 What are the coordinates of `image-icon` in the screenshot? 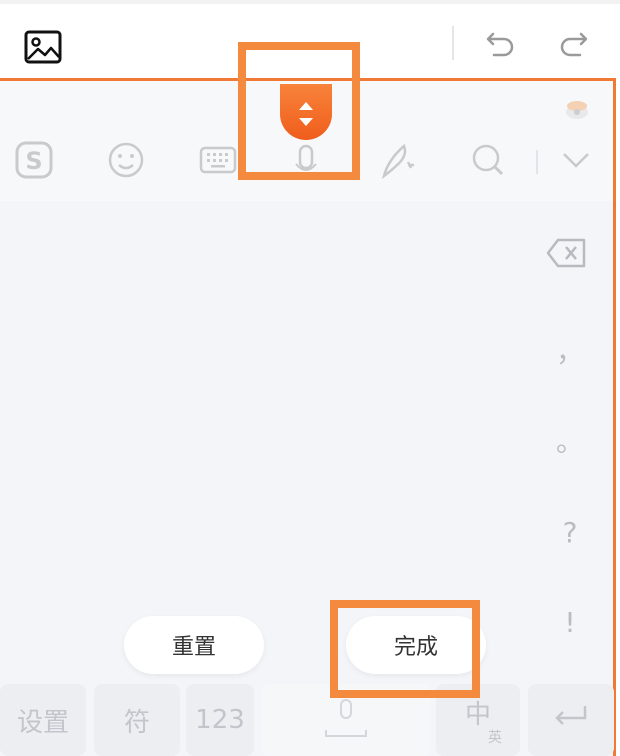 It's located at (43, 47).